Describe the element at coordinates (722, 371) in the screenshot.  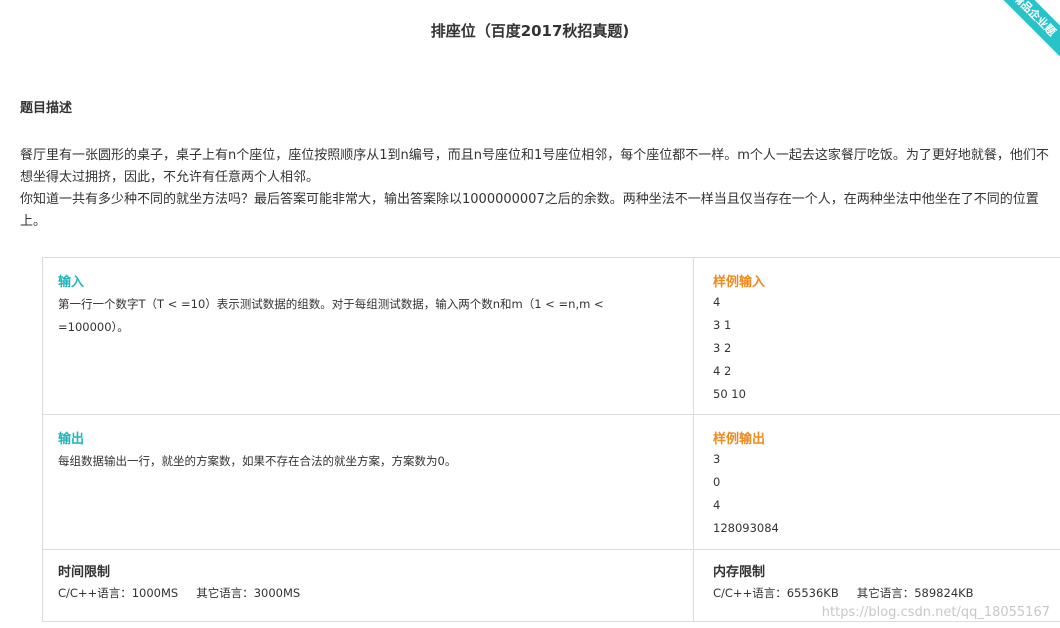
I see `sample-input-line: 4 2` at that location.